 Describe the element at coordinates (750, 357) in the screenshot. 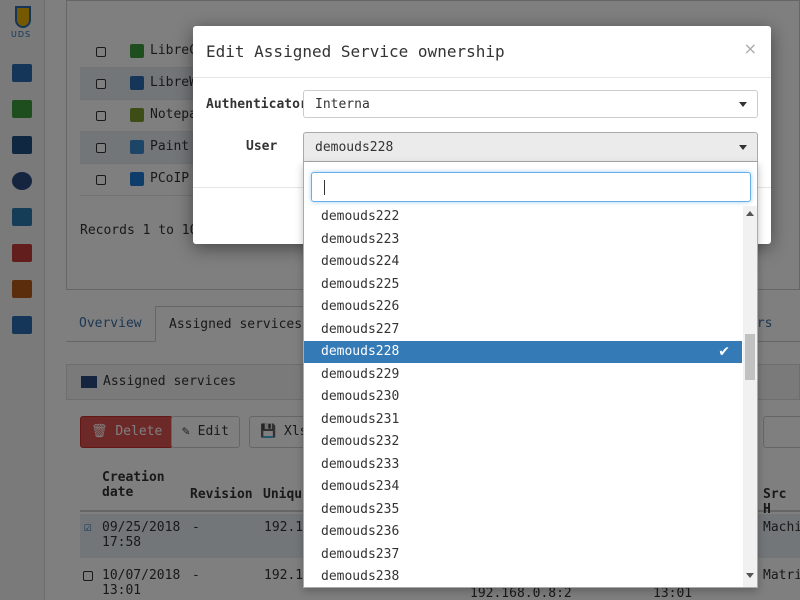

I see `scroll-thumb` at that location.